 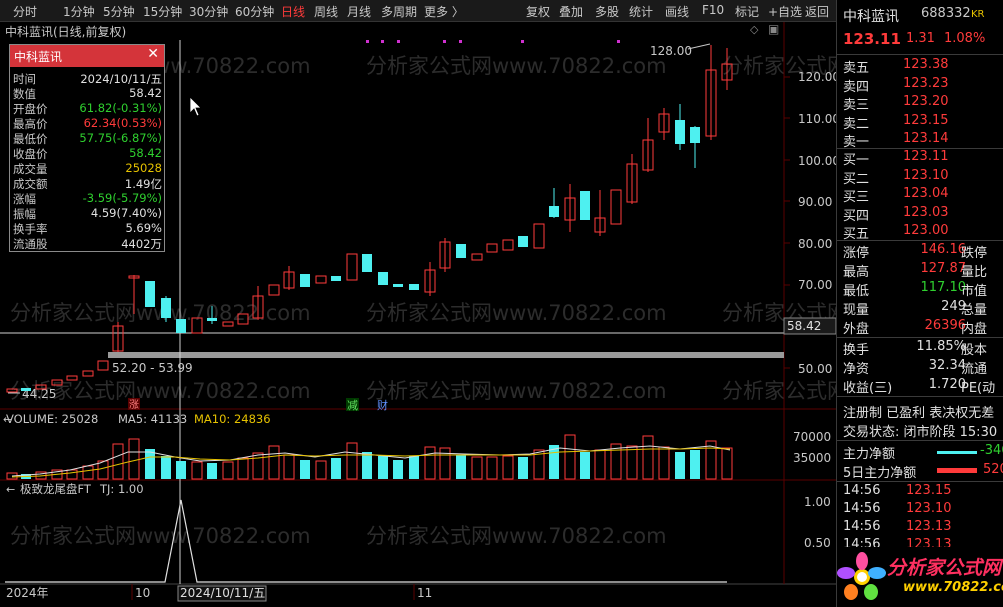 What do you see at coordinates (945, 325) in the screenshot?
I see `stat-value: 26396` at bounding box center [945, 325].